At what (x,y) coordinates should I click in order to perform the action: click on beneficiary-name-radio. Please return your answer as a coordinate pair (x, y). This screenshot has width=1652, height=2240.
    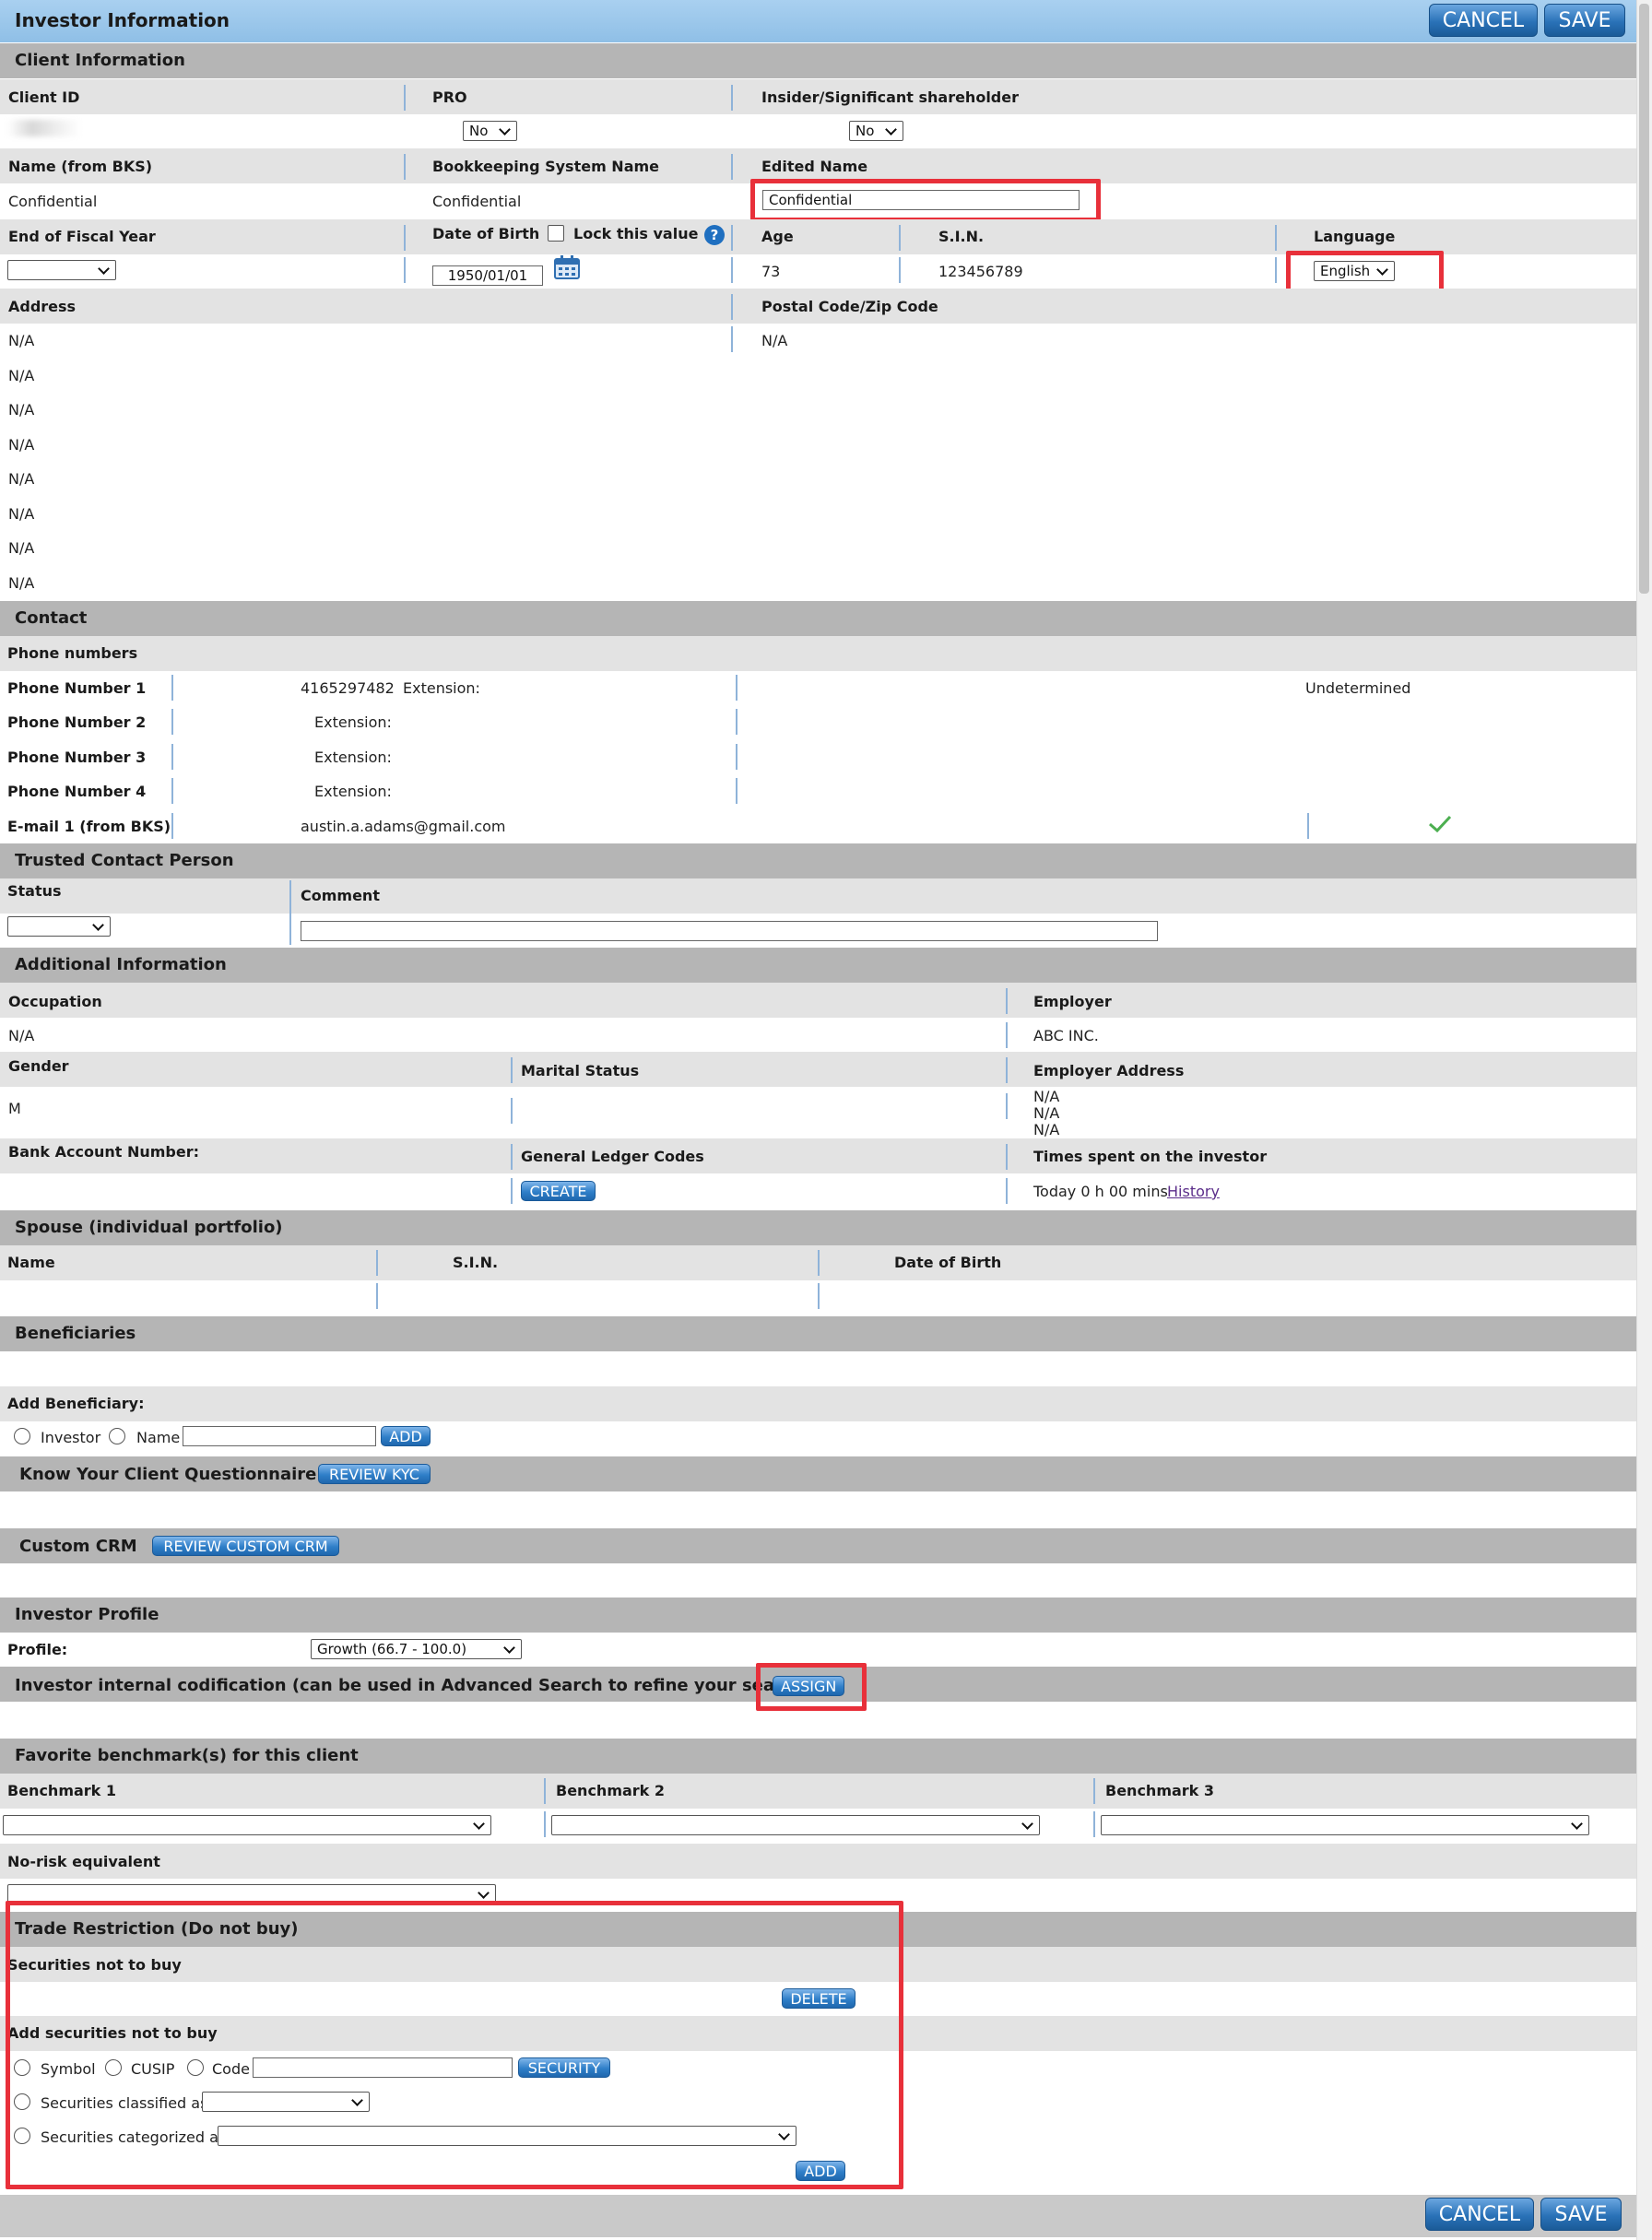
    Looking at the image, I should click on (117, 1436).